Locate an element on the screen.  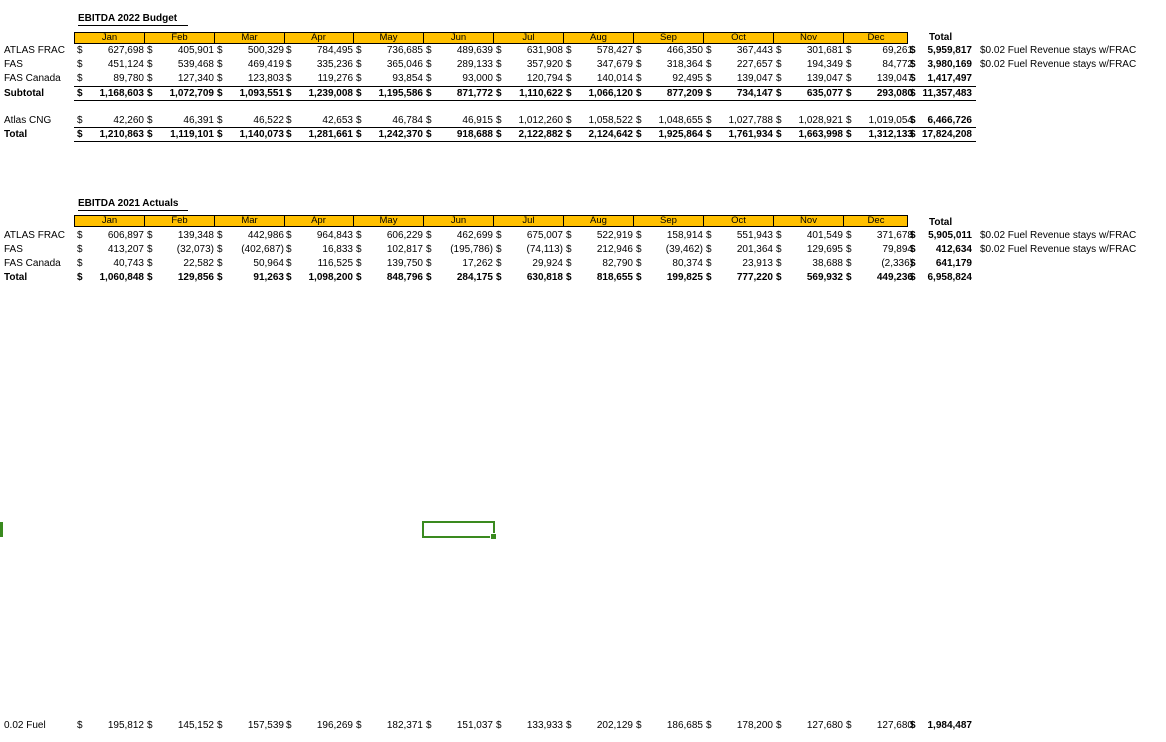
value-cell-sep: 92,495 is located at coordinates (669, 78).